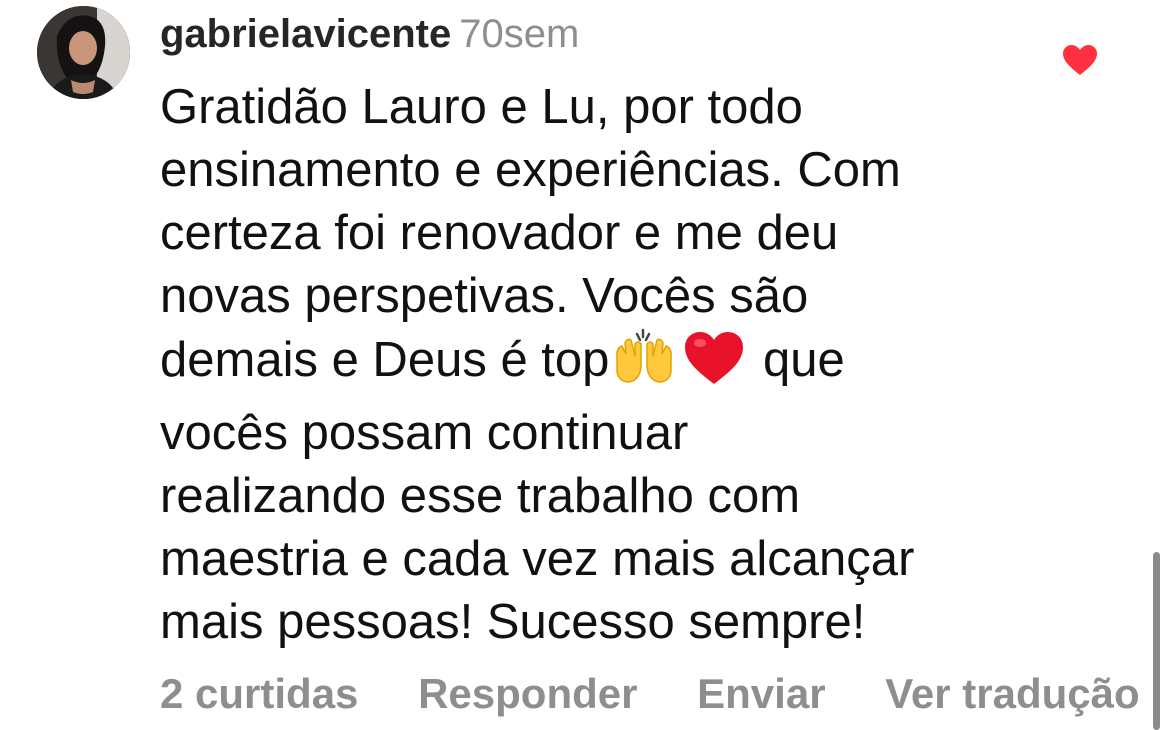 The image size is (1170, 730). I want to click on red-heart-emoji, so click(714, 366).